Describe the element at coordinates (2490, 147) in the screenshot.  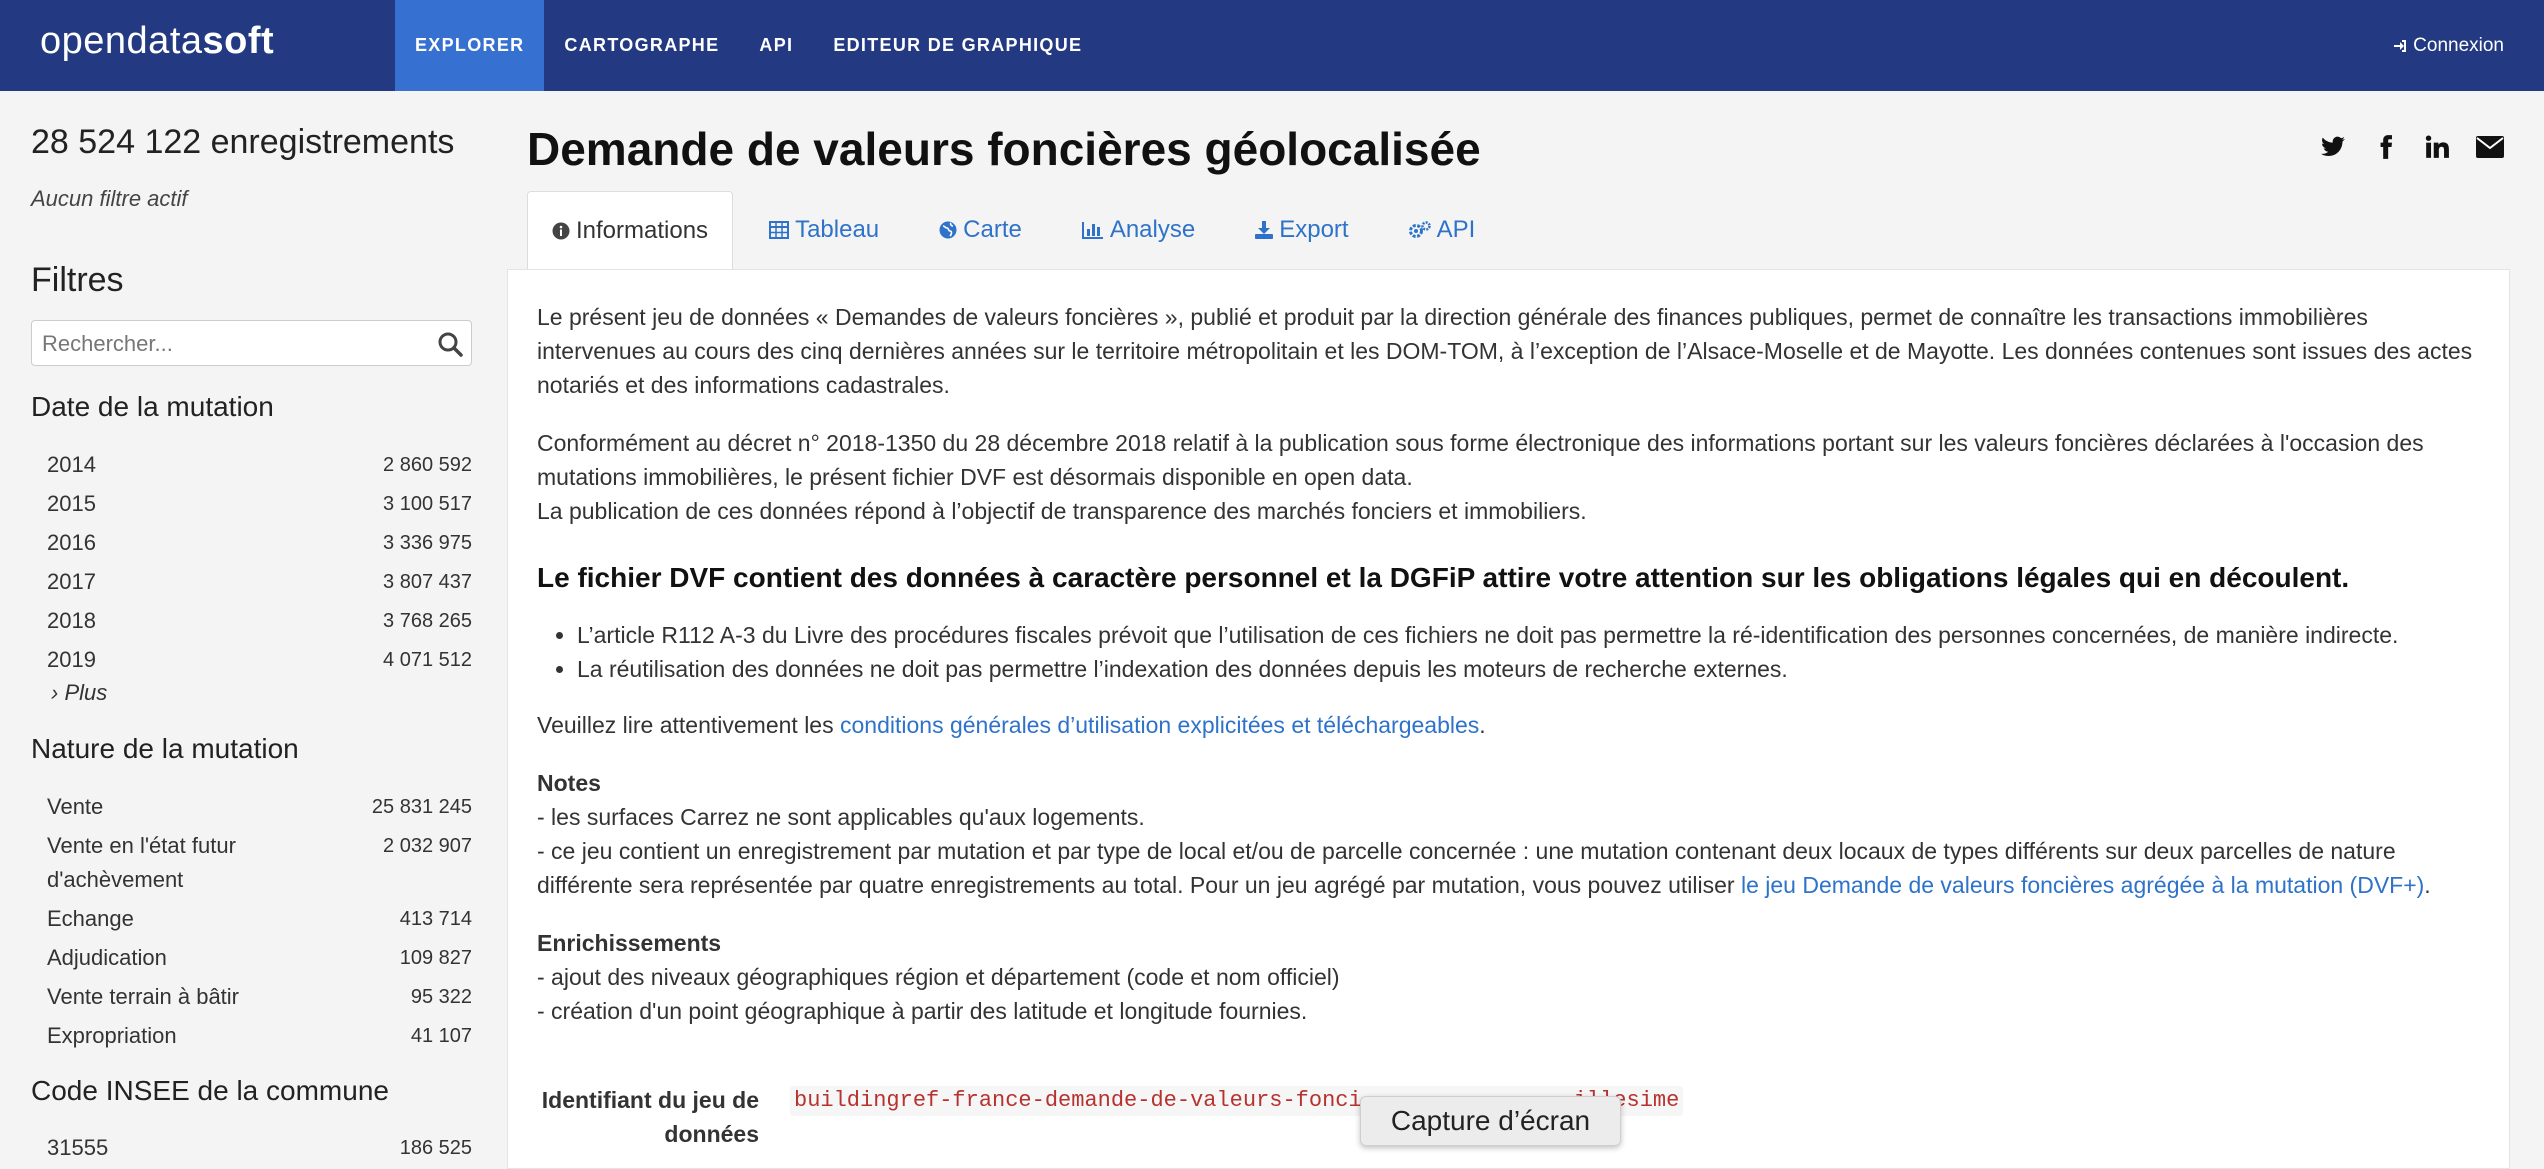
I see `envelope-icon` at that location.